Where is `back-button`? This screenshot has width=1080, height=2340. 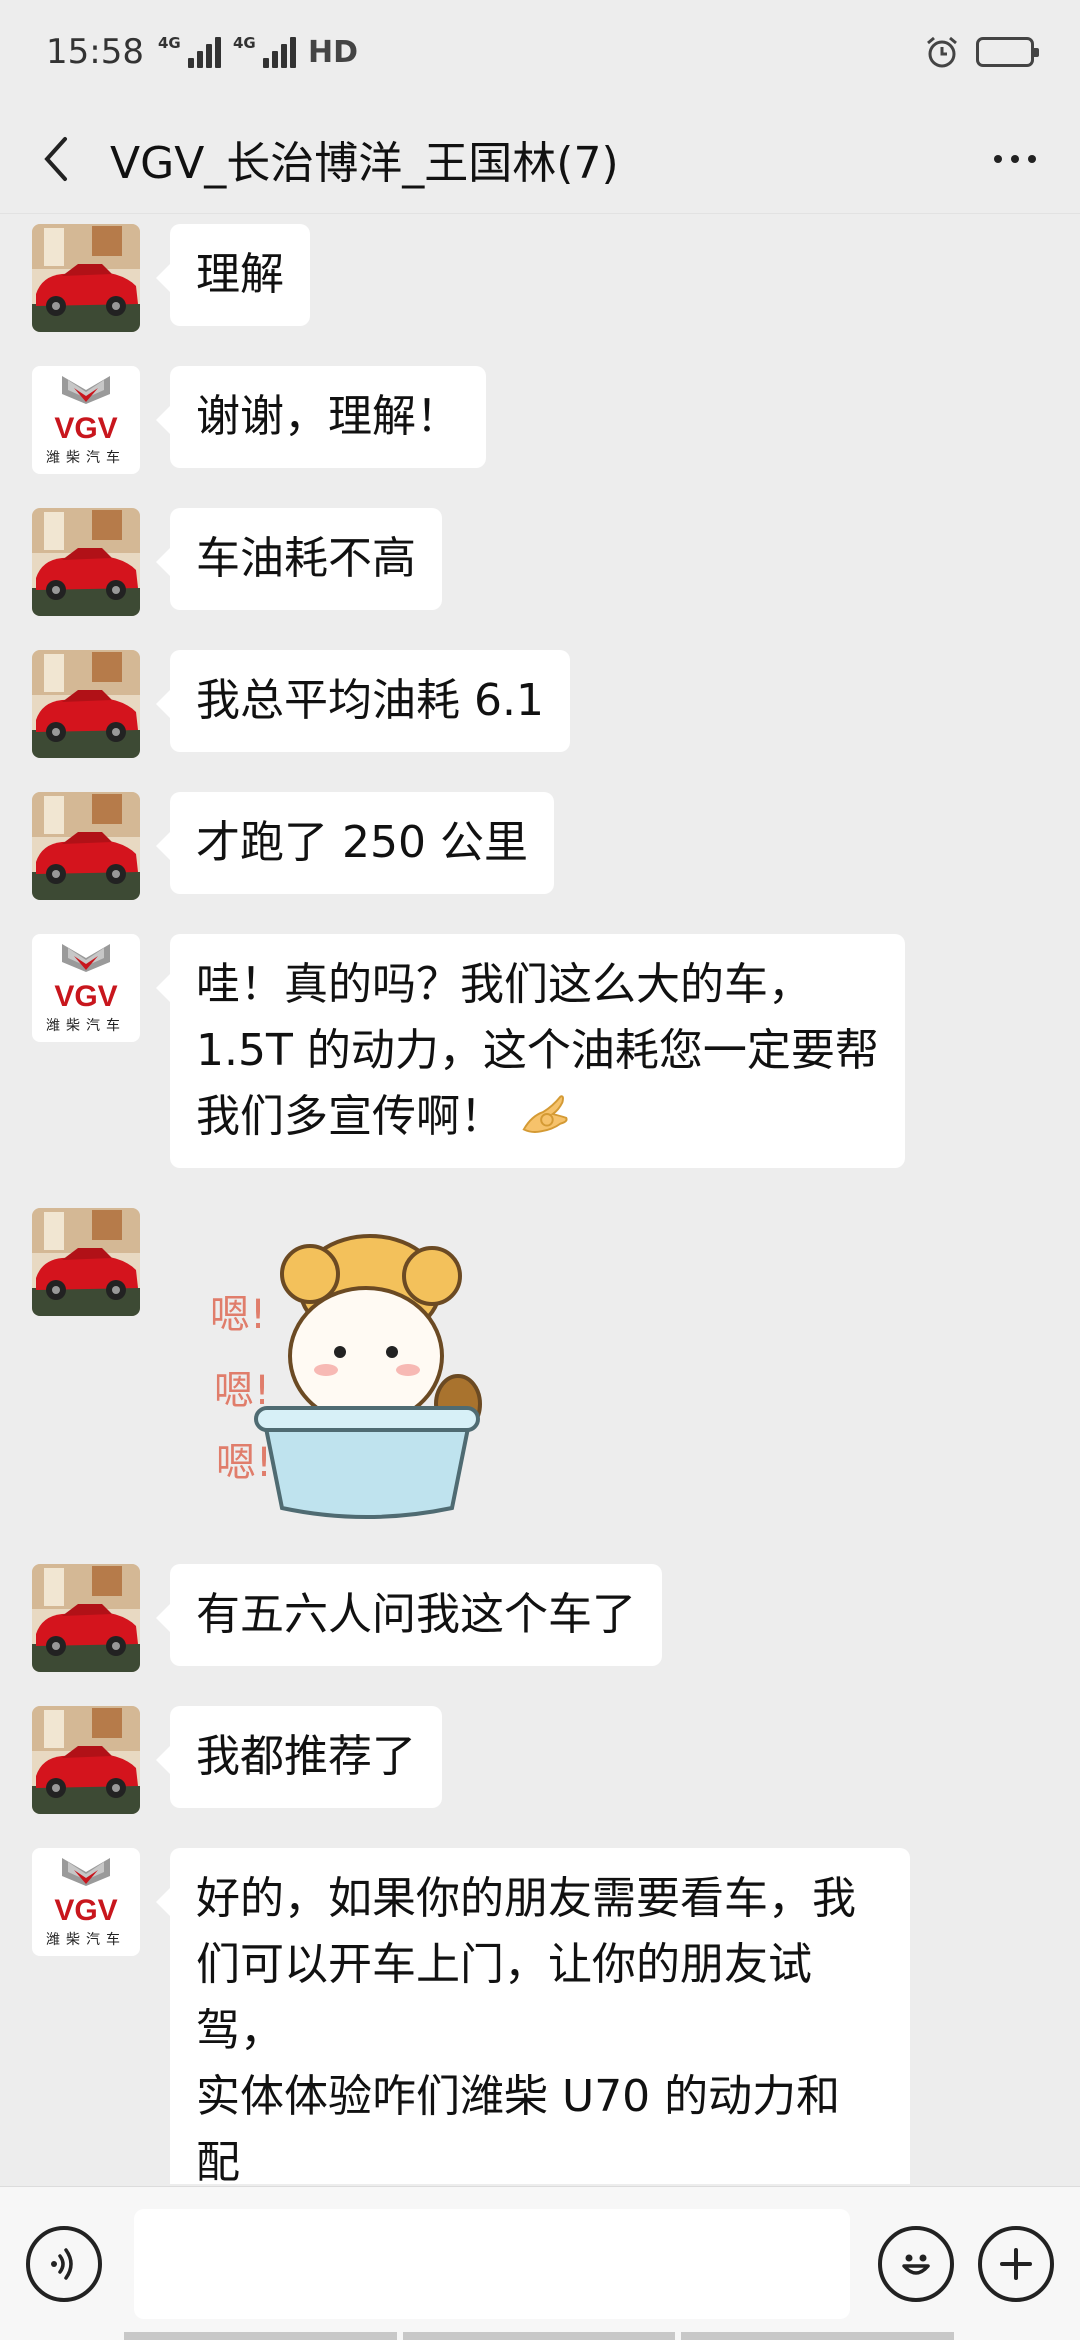
back-button is located at coordinates (55, 159).